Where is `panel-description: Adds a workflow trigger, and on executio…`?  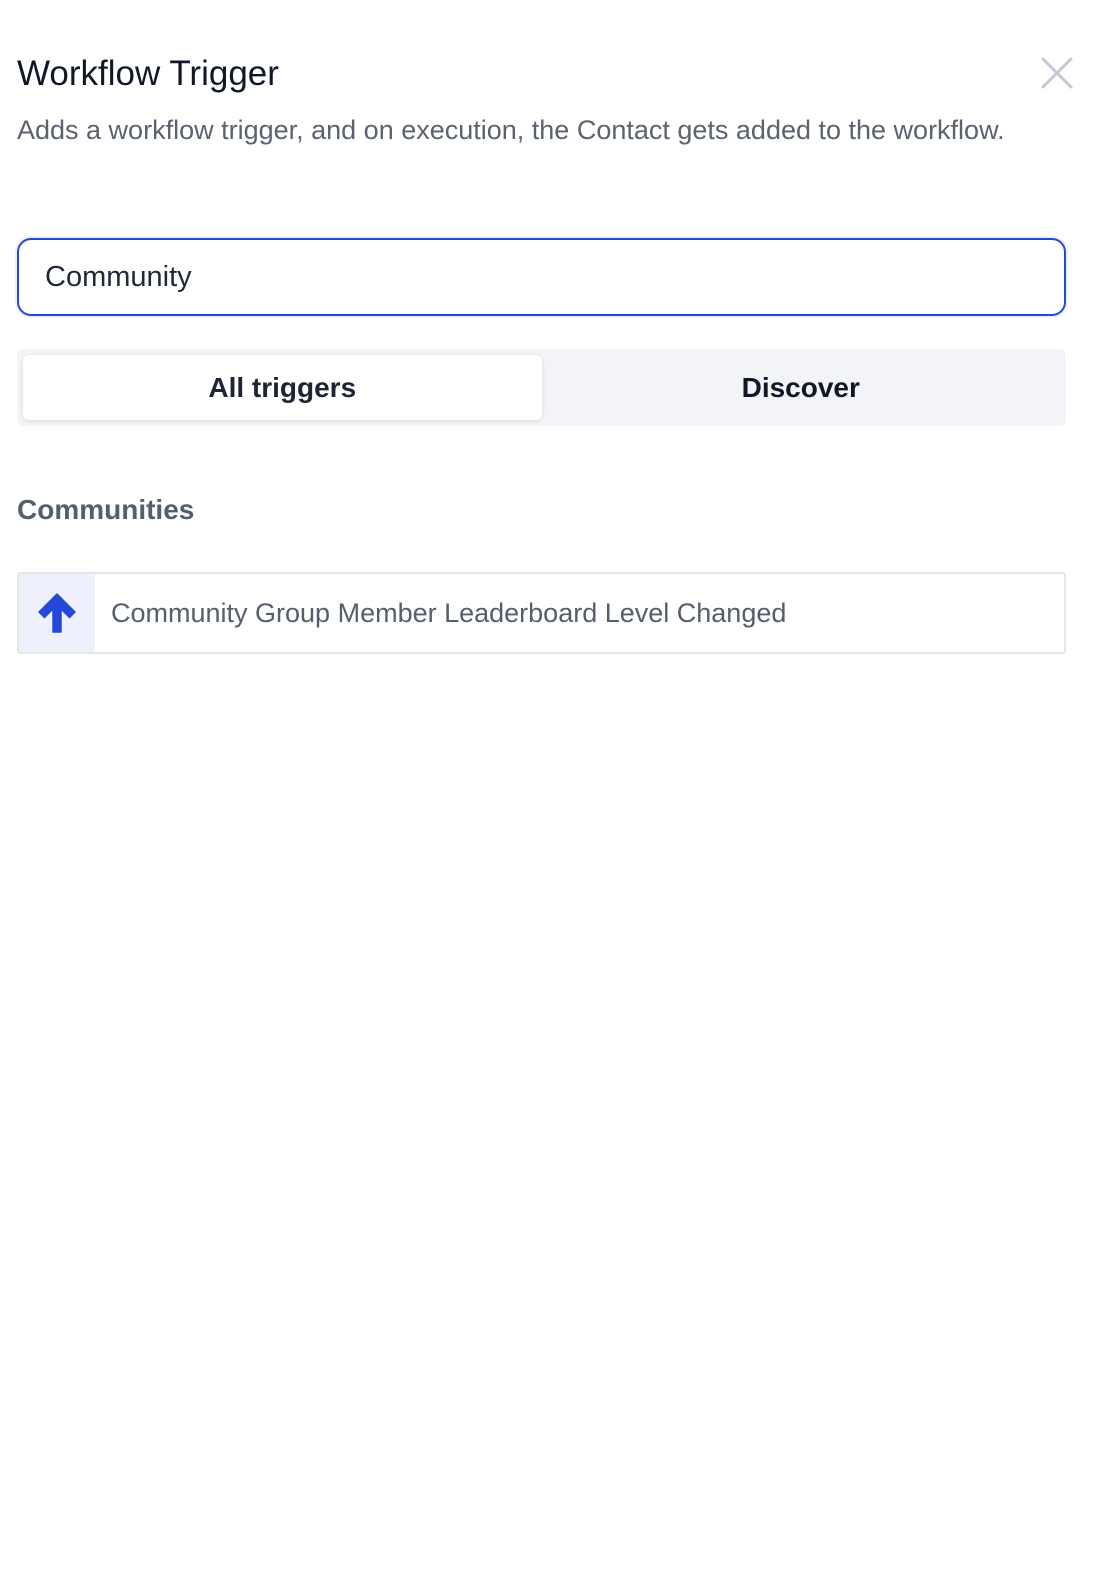 panel-description: Adds a workflow trigger, and on executio… is located at coordinates (511, 130).